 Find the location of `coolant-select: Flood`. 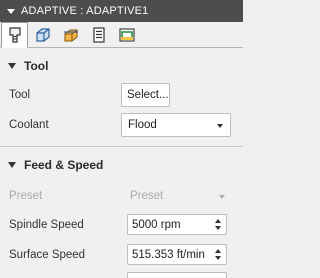

coolant-select: Flood is located at coordinates (176, 125).